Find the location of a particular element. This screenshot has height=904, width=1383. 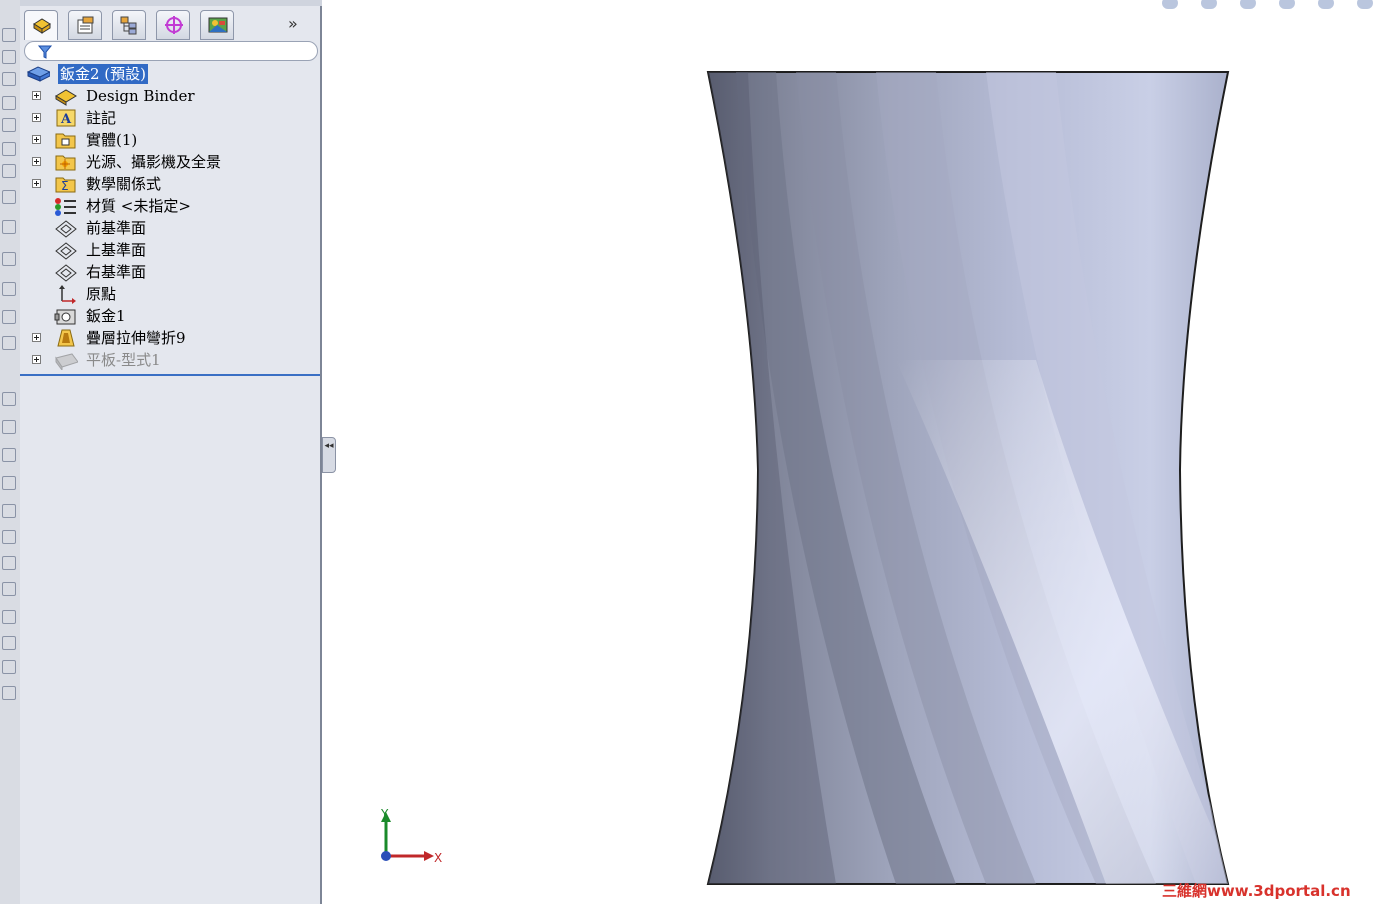

tree-item-label: 原點 is located at coordinates (101, 294).